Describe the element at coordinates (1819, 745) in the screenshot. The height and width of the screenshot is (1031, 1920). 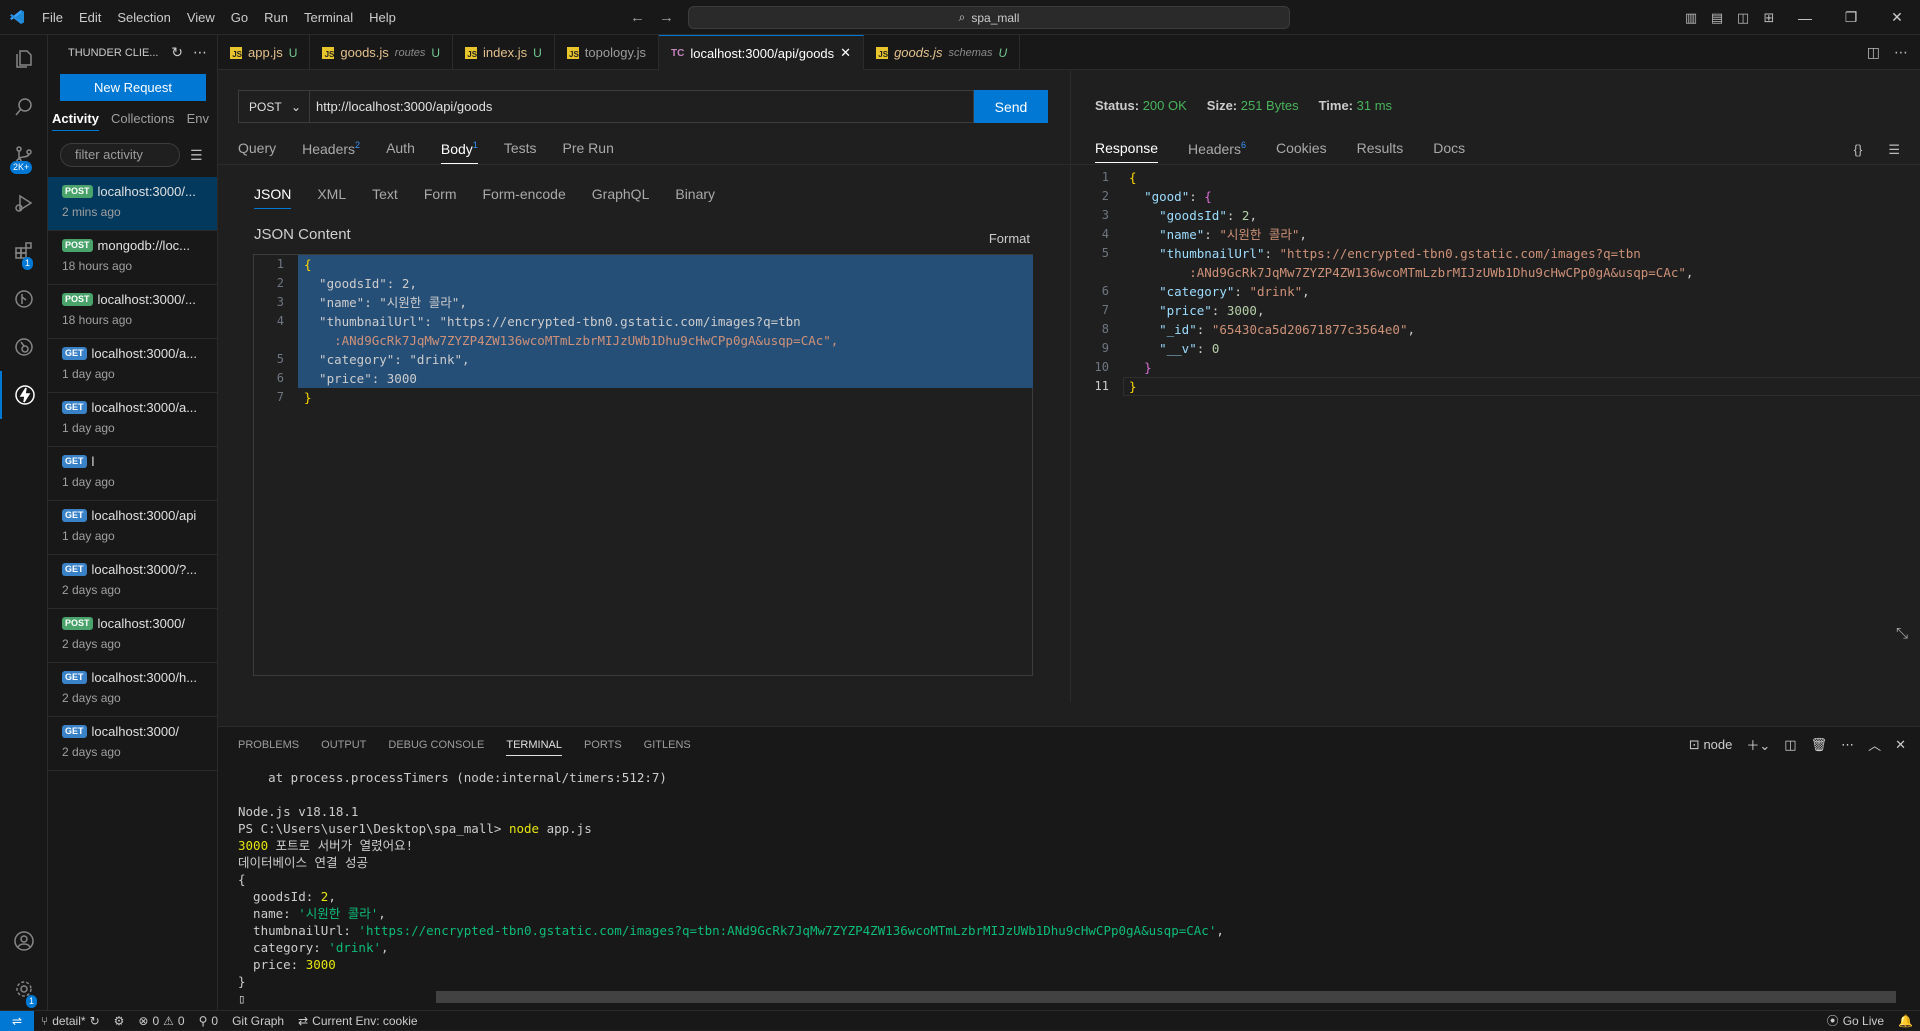
I see `kill-terminal-icon: 🗑` at that location.